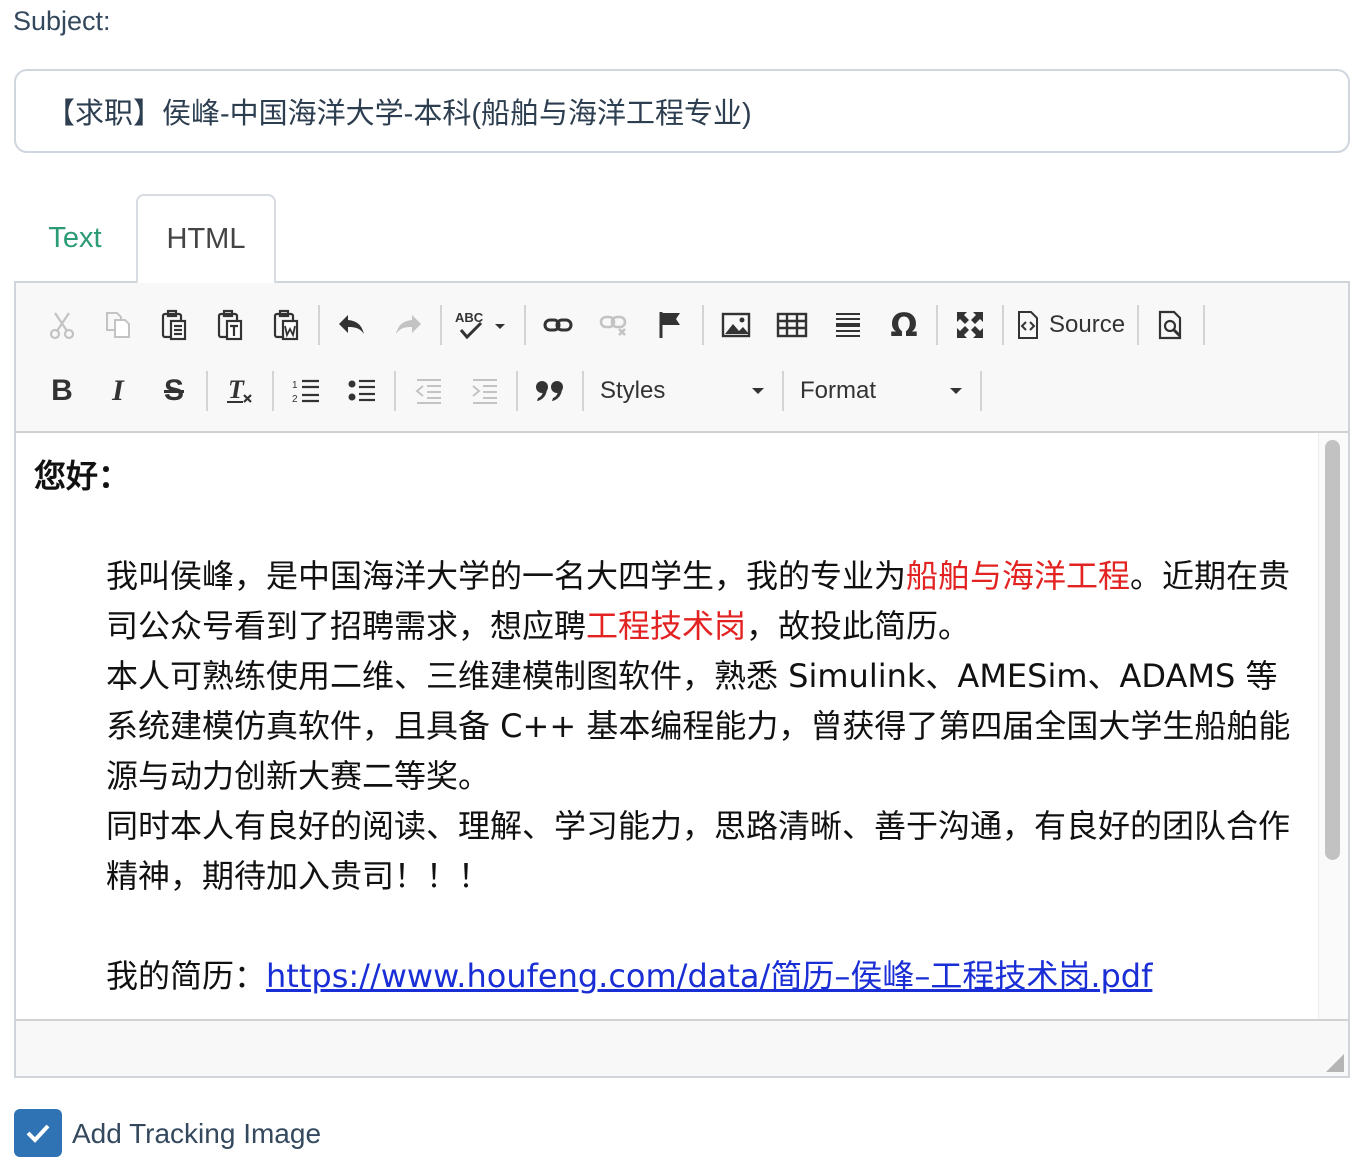  What do you see at coordinates (970, 325) in the screenshot?
I see `maximize-icon` at bounding box center [970, 325].